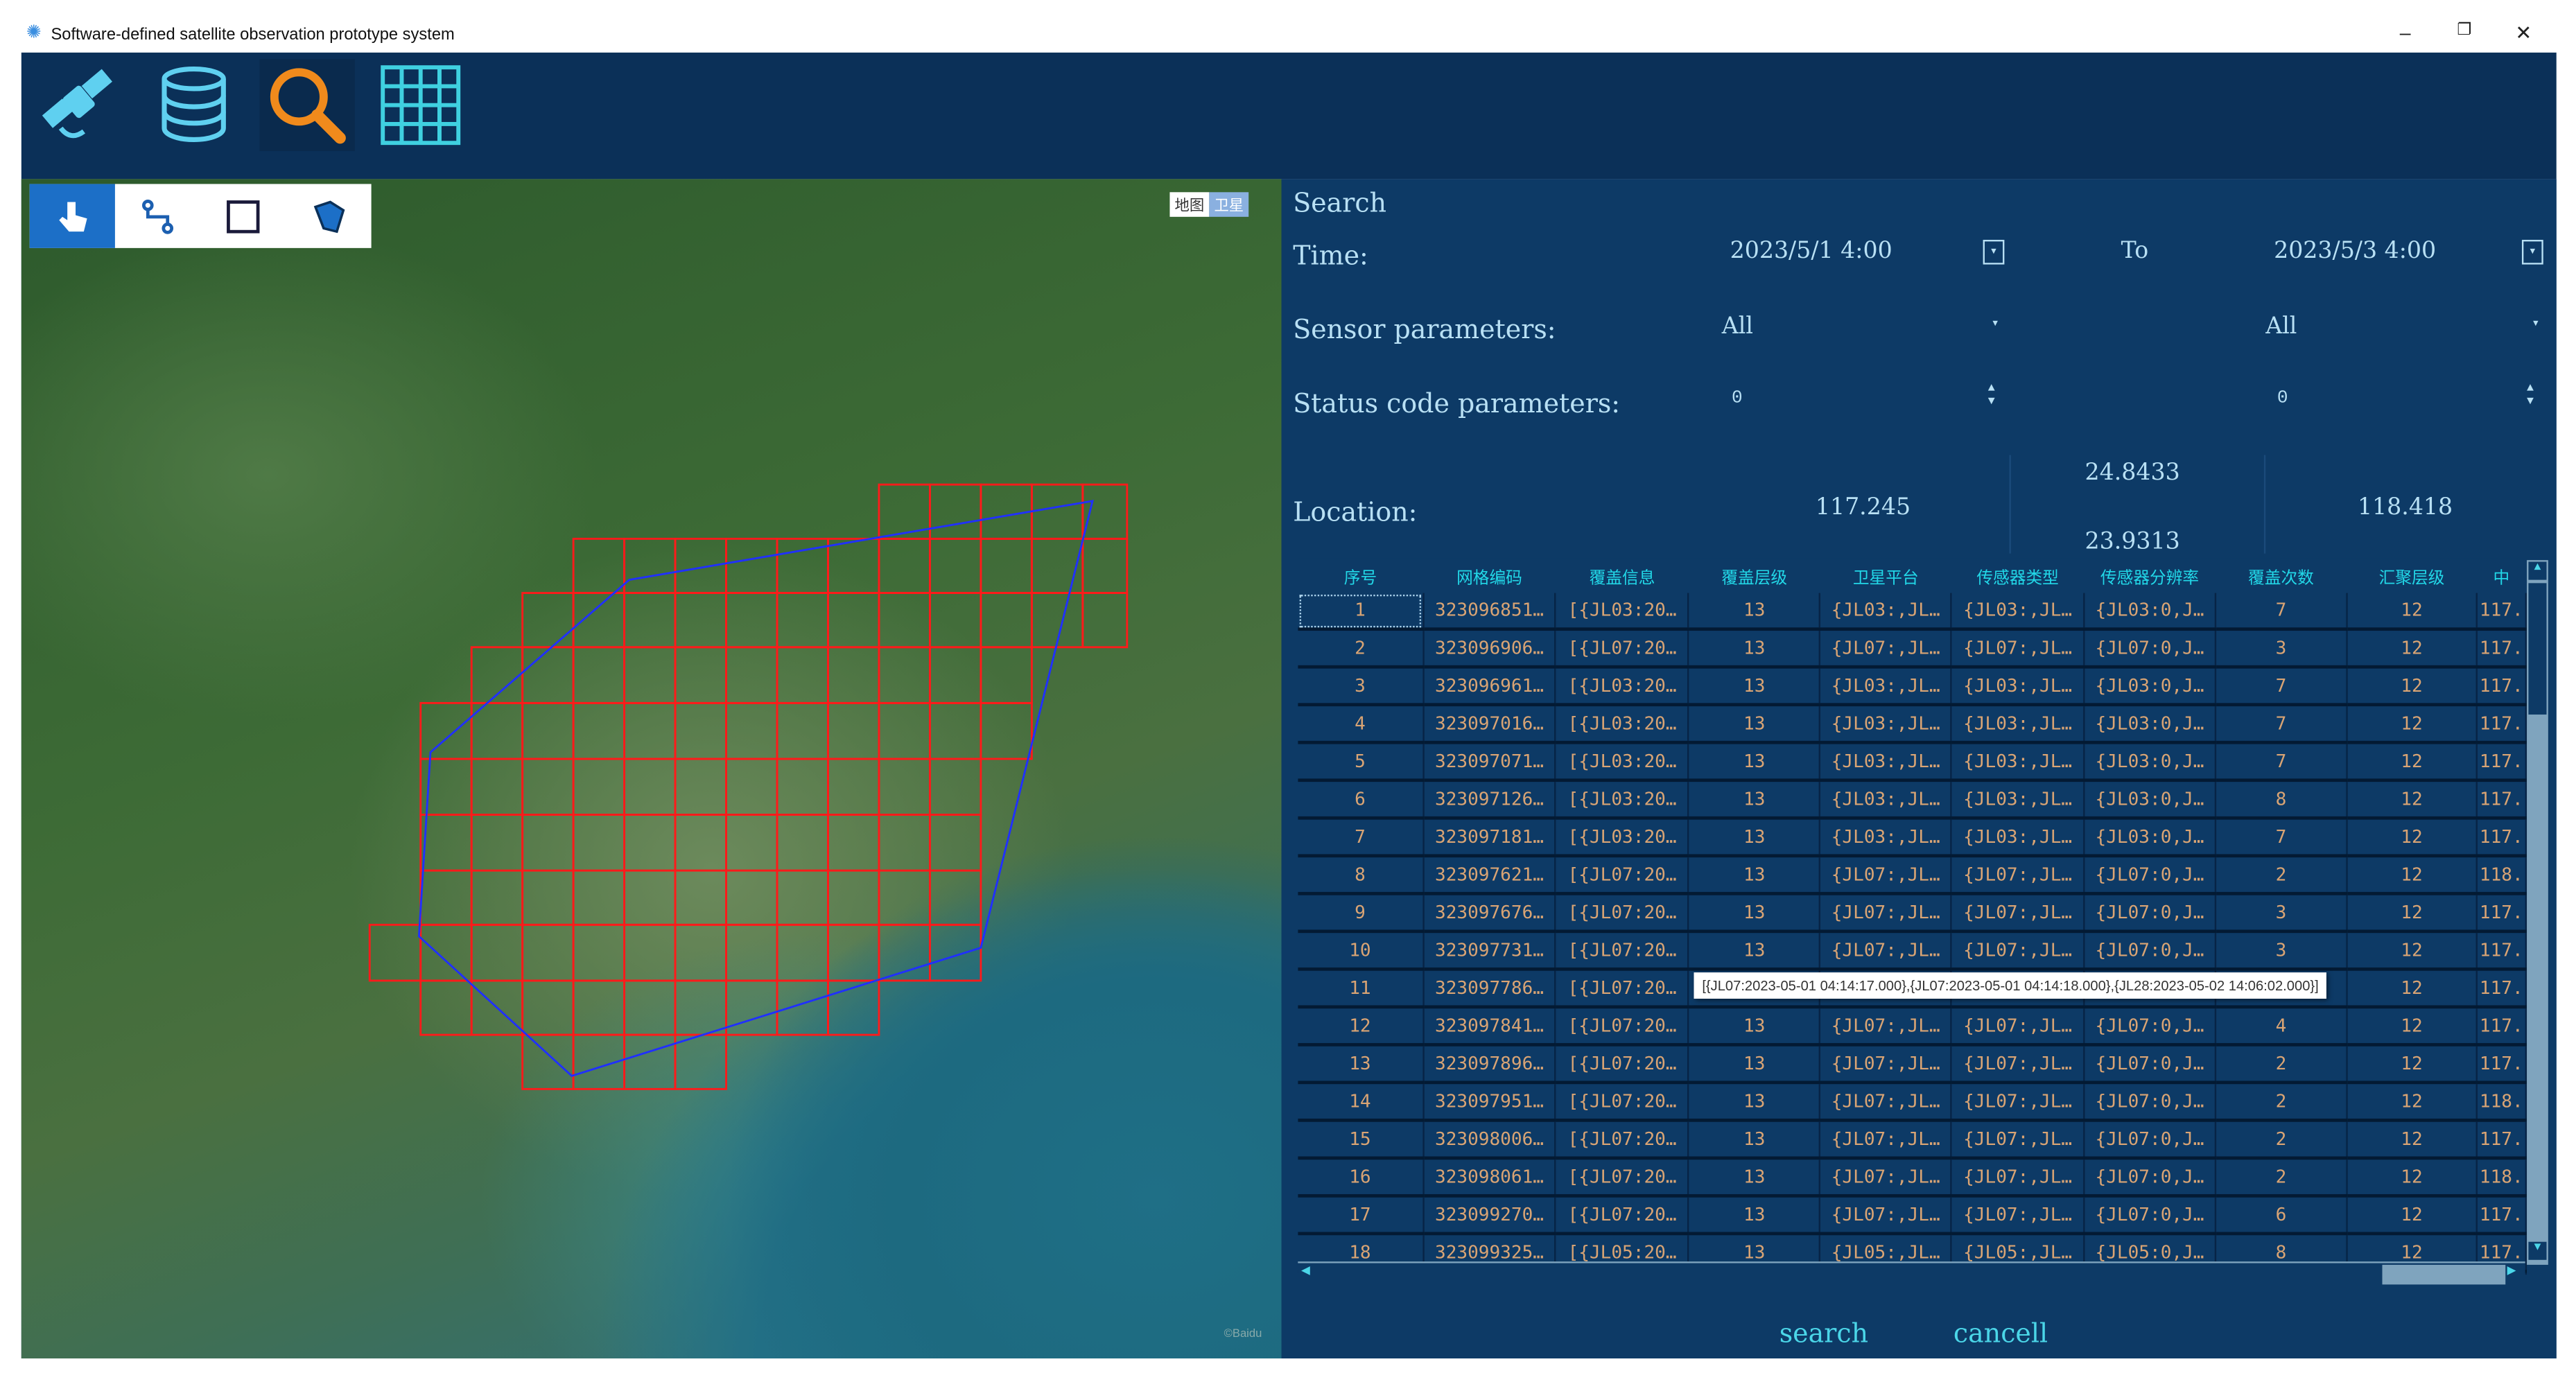  What do you see at coordinates (1361, 875) in the screenshot?
I see `table-cell: 8` at bounding box center [1361, 875].